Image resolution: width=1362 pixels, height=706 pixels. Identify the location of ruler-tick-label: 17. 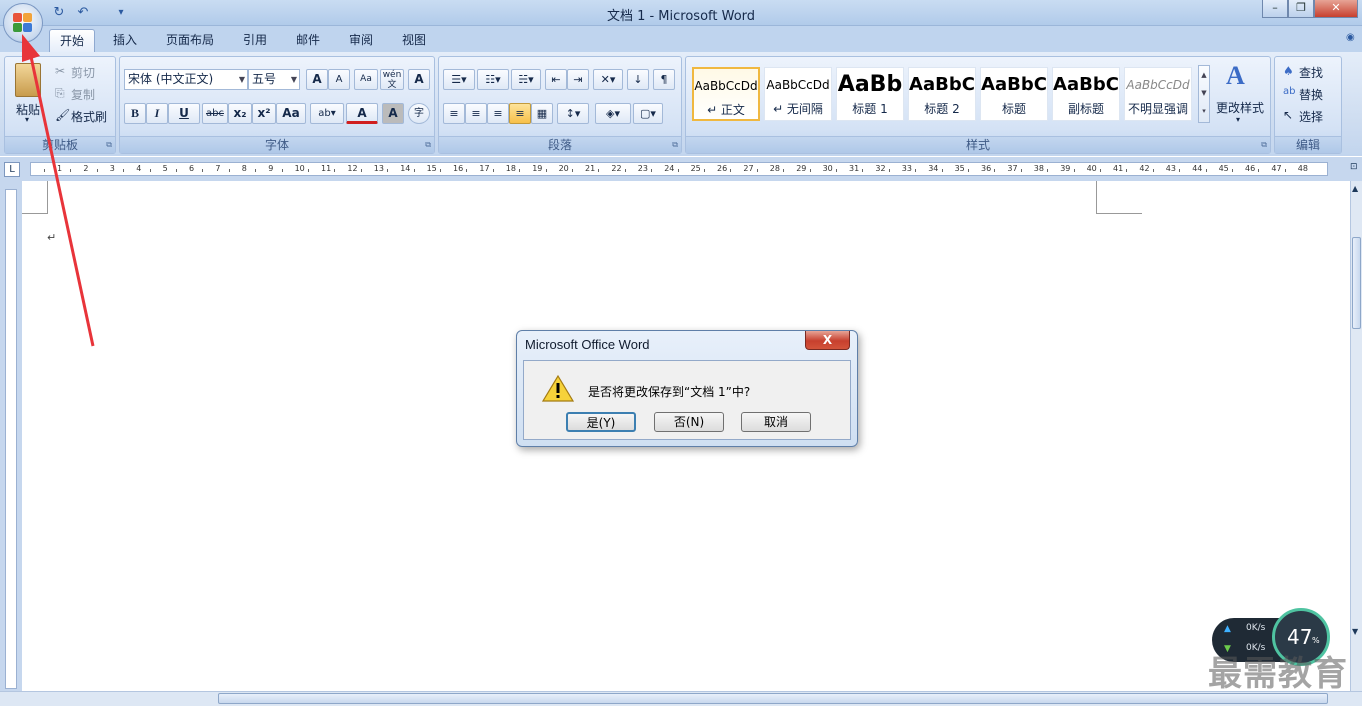
(484, 168).